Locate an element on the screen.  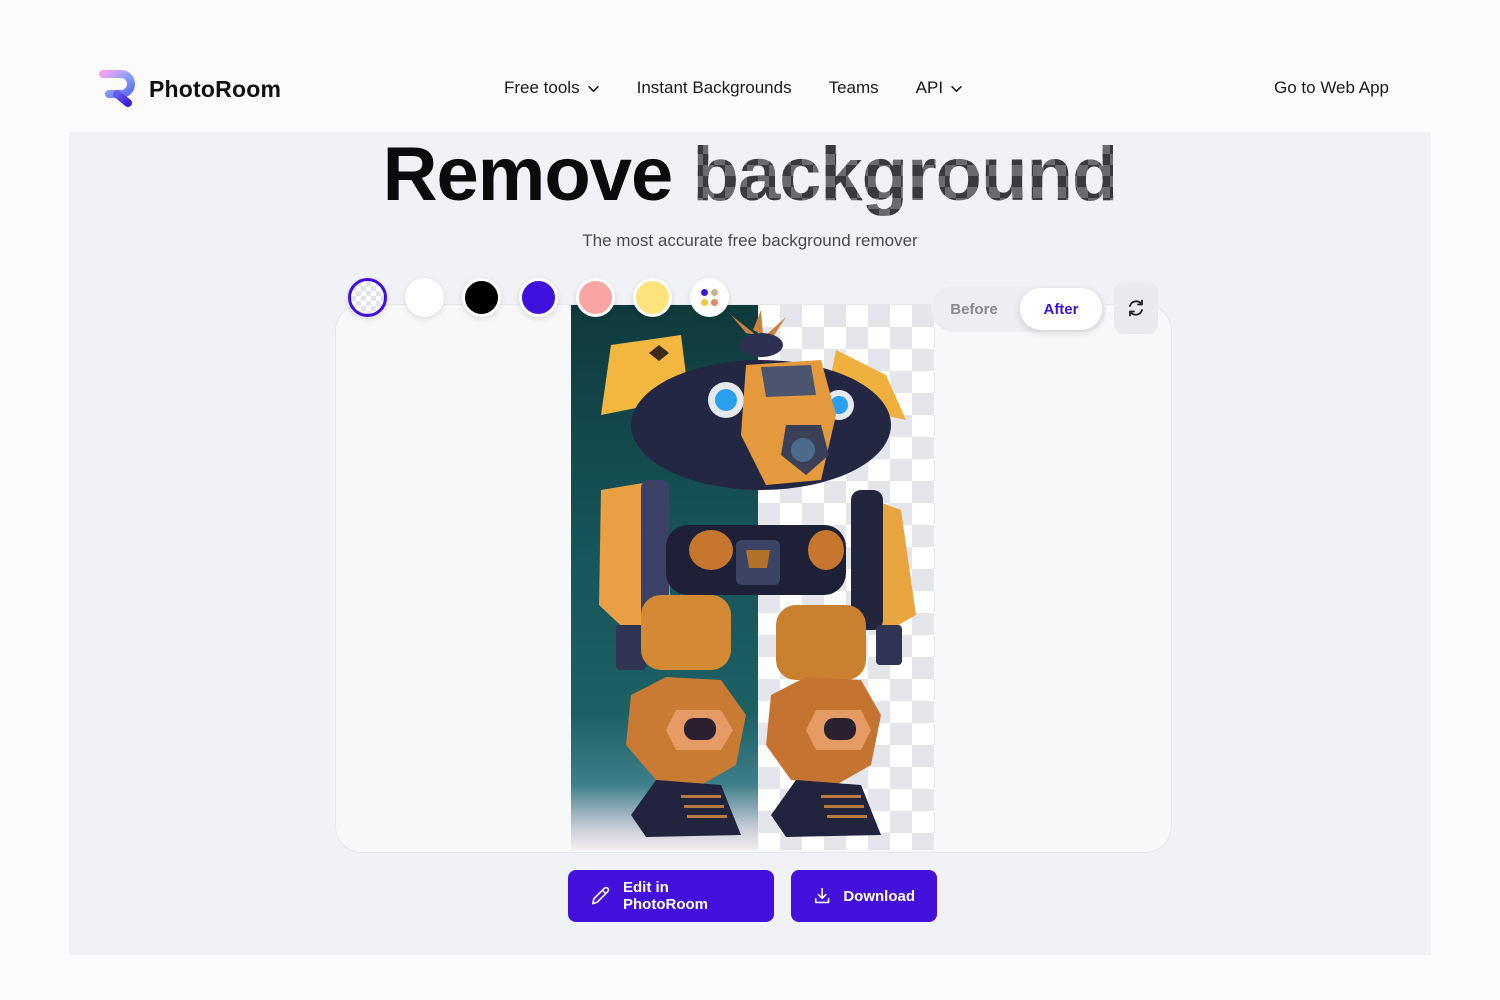
swatch-pink is located at coordinates (595, 297).